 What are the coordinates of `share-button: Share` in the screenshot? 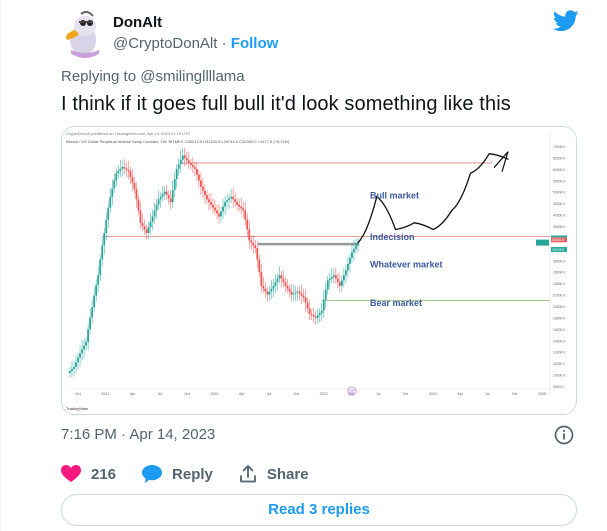 It's located at (274, 474).